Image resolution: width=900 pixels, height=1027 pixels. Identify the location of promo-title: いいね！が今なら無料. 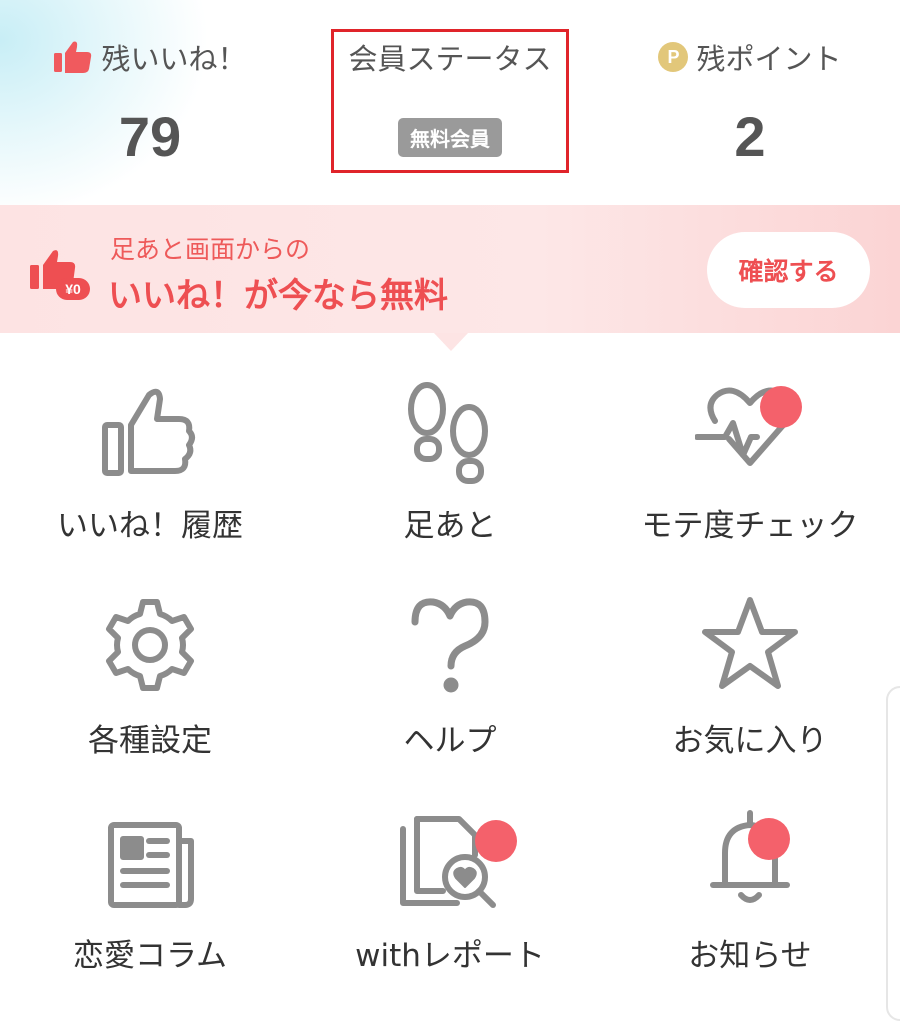
(278, 296).